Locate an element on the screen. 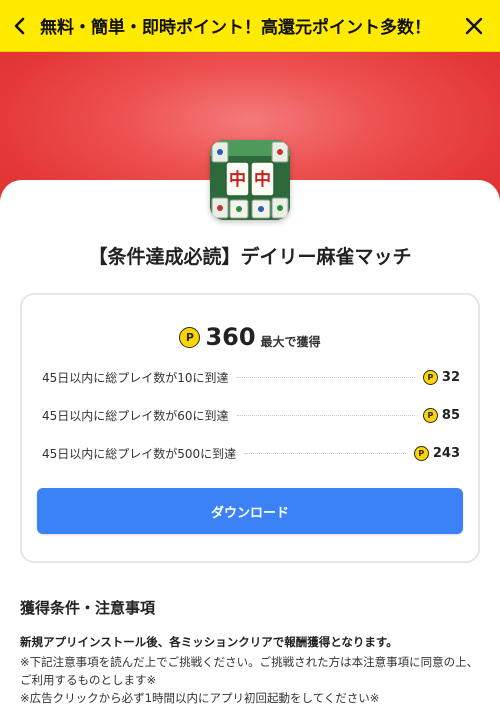  page-title: 無料・簡単・即時ポイント！高還元ポイント多数！ is located at coordinates (235, 28).